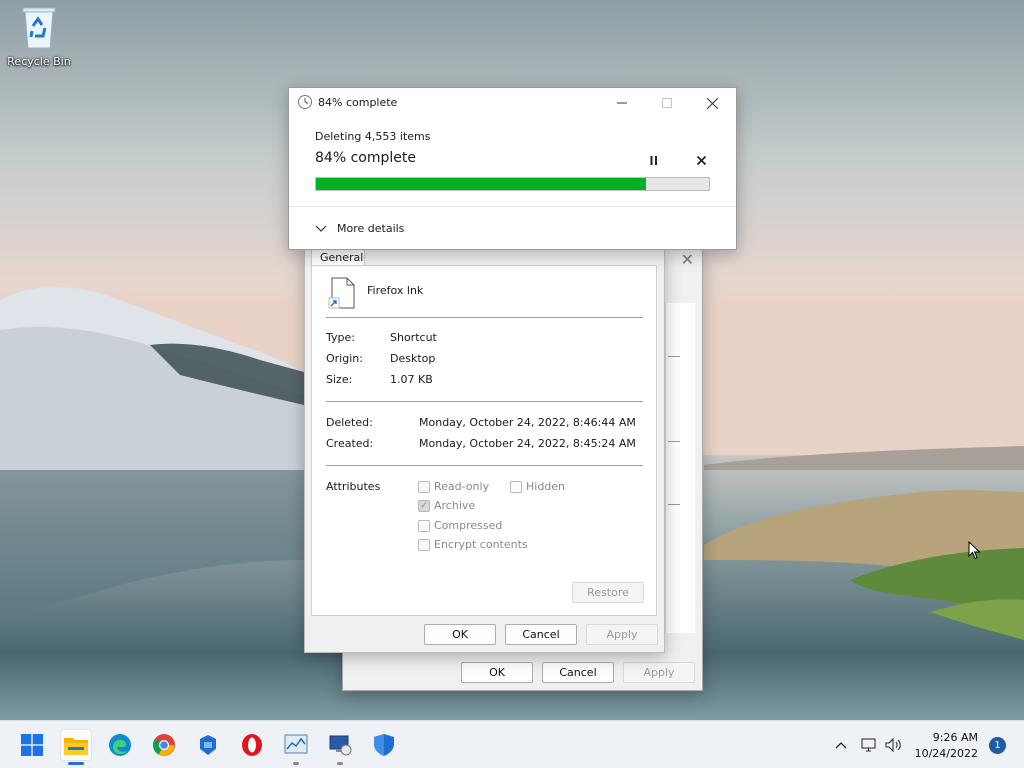  I want to click on readonly-checkbox: Read-only, so click(453, 486).